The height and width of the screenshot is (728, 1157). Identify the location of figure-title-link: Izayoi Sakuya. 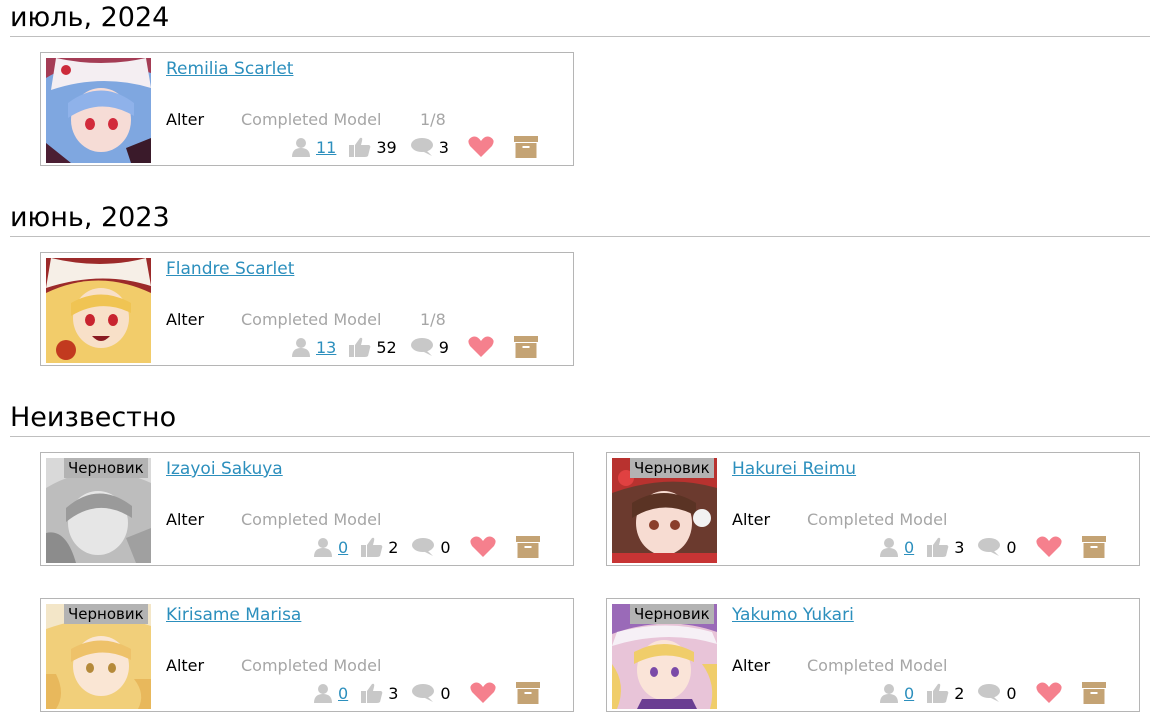
(224, 469).